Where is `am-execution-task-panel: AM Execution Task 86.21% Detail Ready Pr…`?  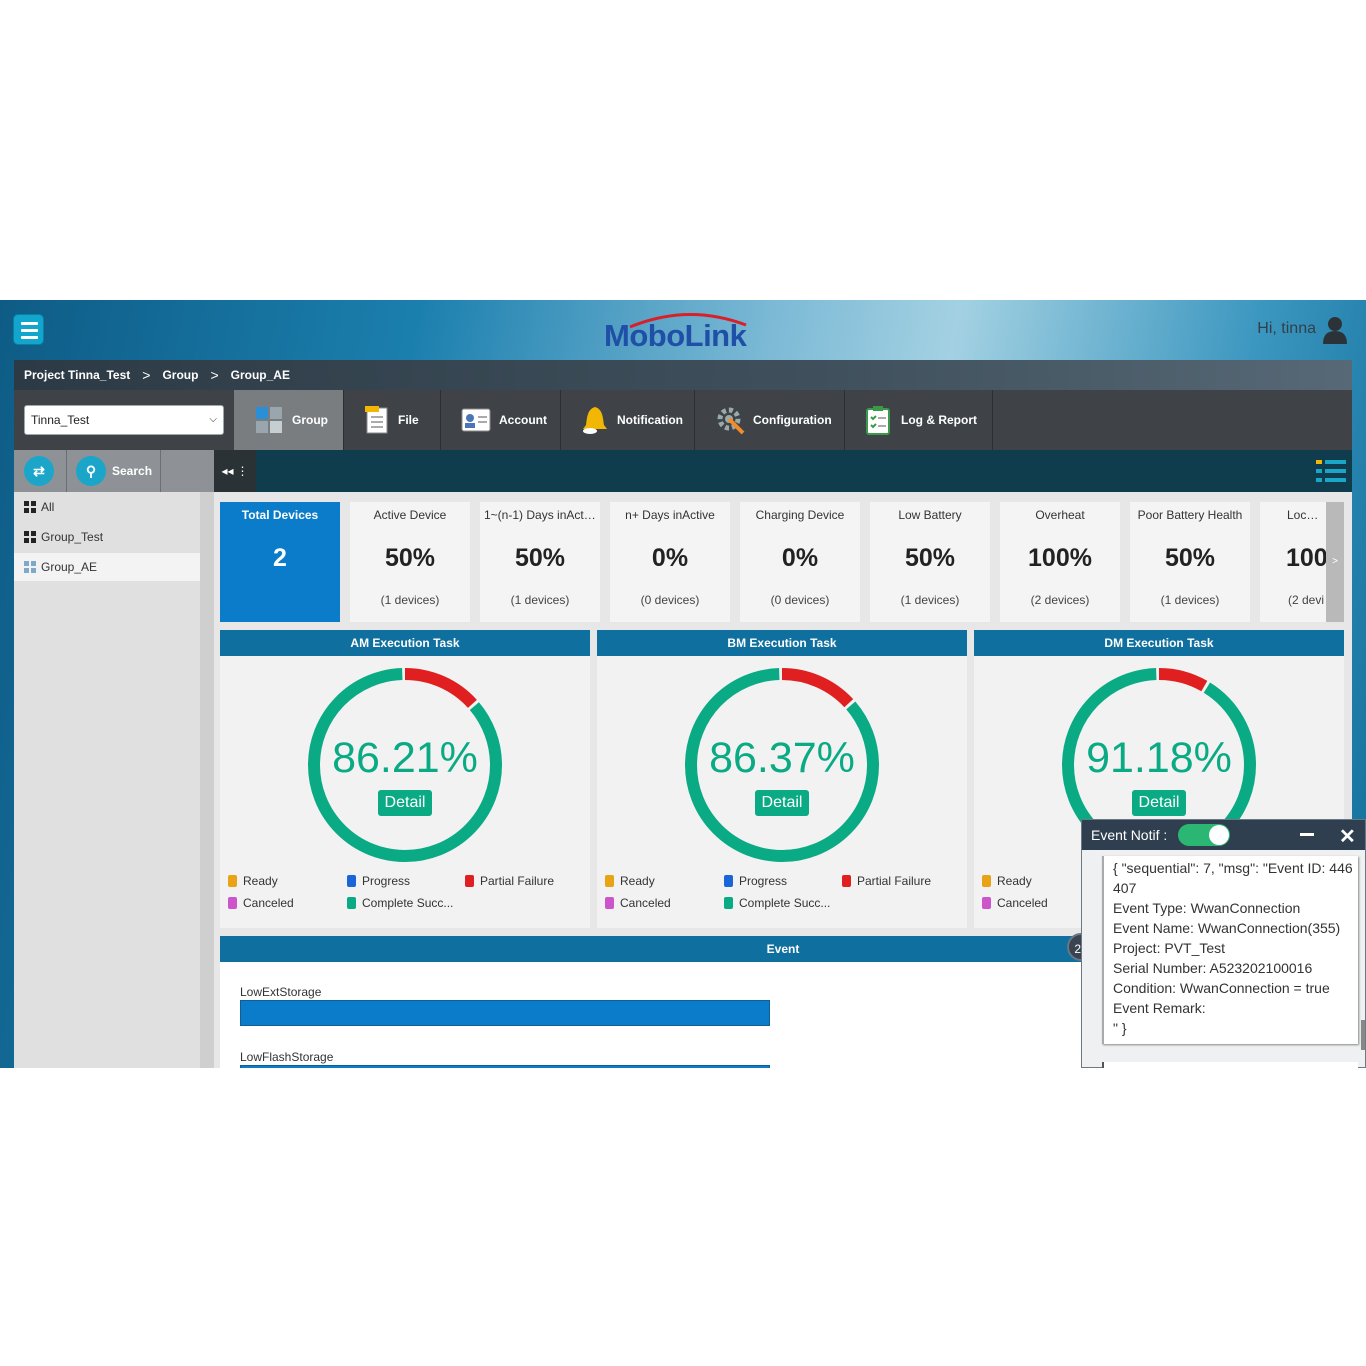 am-execution-task-panel: AM Execution Task 86.21% Detail Ready Pr… is located at coordinates (405, 779).